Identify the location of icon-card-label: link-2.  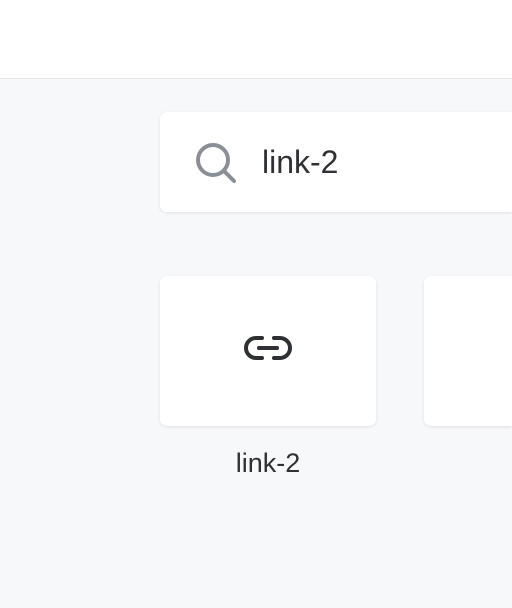
(268, 463).